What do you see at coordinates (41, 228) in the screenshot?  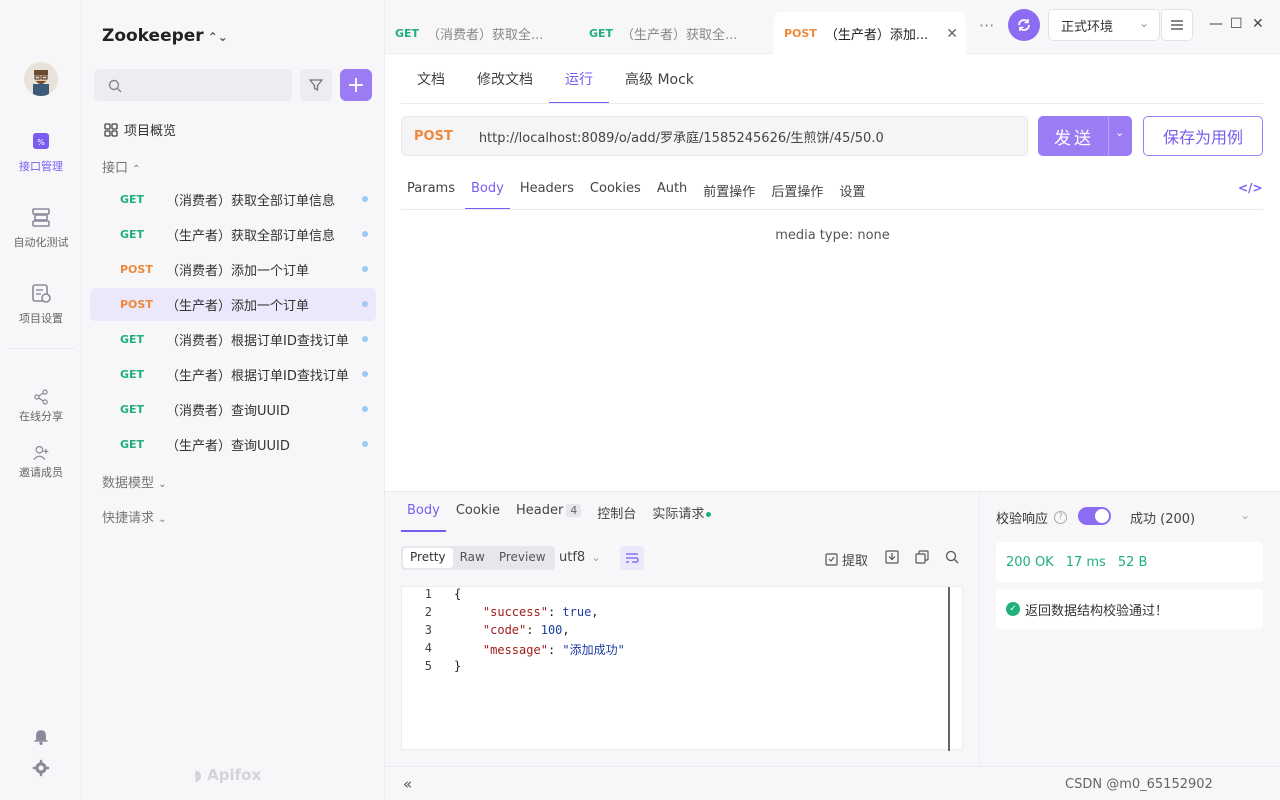 I see `rail-item-automation: 自动化测试` at bounding box center [41, 228].